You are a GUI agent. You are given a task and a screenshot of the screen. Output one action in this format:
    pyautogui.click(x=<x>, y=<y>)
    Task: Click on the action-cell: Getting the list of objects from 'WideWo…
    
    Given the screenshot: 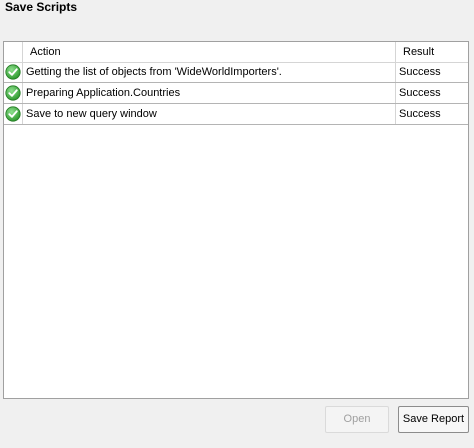 What is the action you would take?
    pyautogui.click(x=209, y=72)
    